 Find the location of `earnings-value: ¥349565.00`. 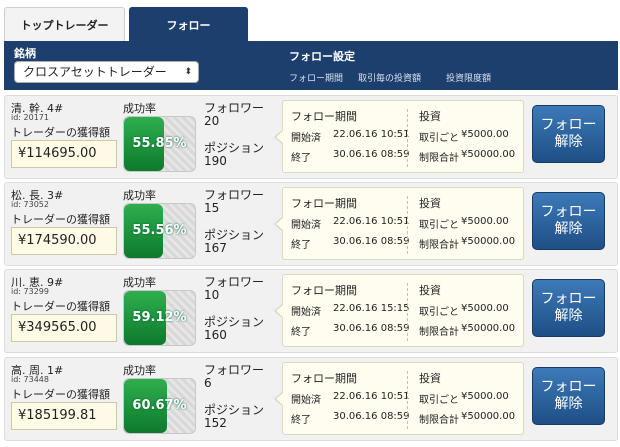

earnings-value: ¥349565.00 is located at coordinates (64, 328).